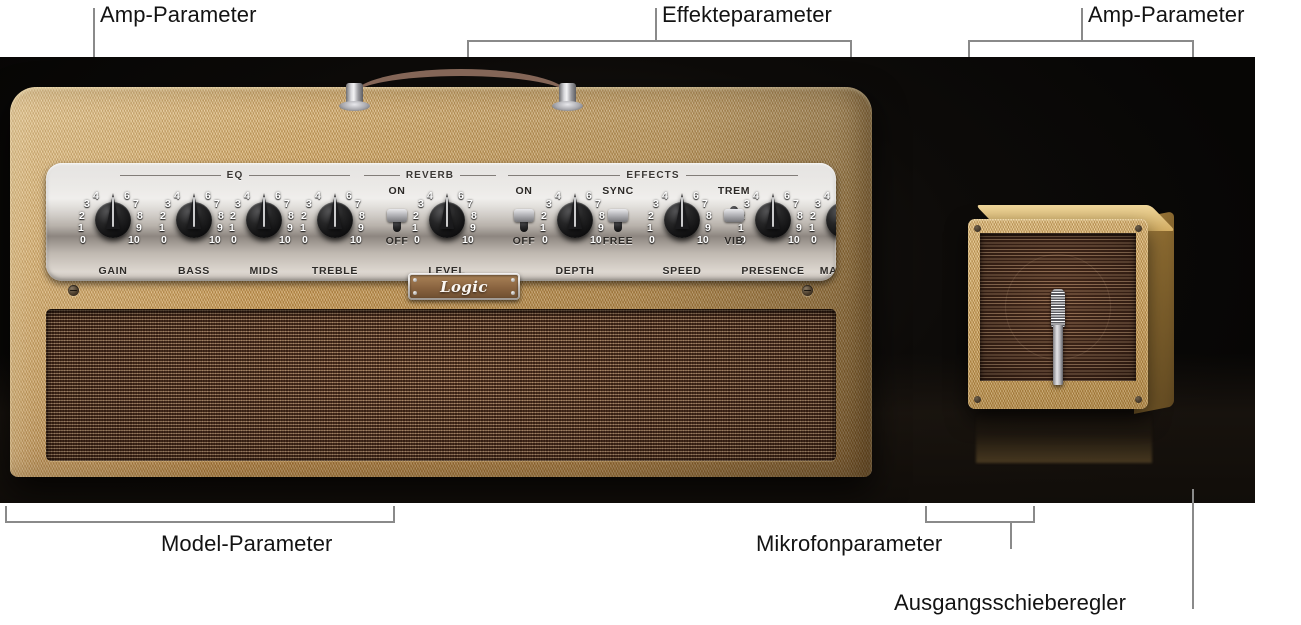 This screenshot has width=1301, height=625. I want to click on logo-badge: Logic, so click(464, 286).